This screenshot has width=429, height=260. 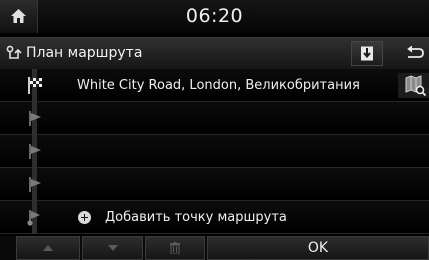 I want to click on clock: 06:20, so click(x=214, y=16).